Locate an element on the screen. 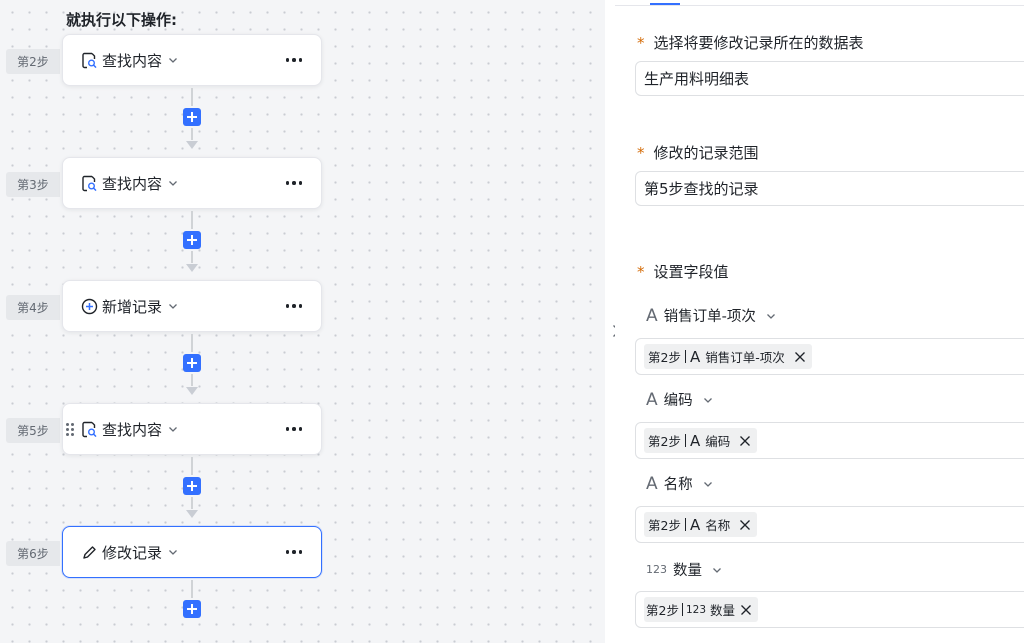 This screenshot has width=1024, height=643. step-number-label: 第2步 is located at coordinates (33, 61).